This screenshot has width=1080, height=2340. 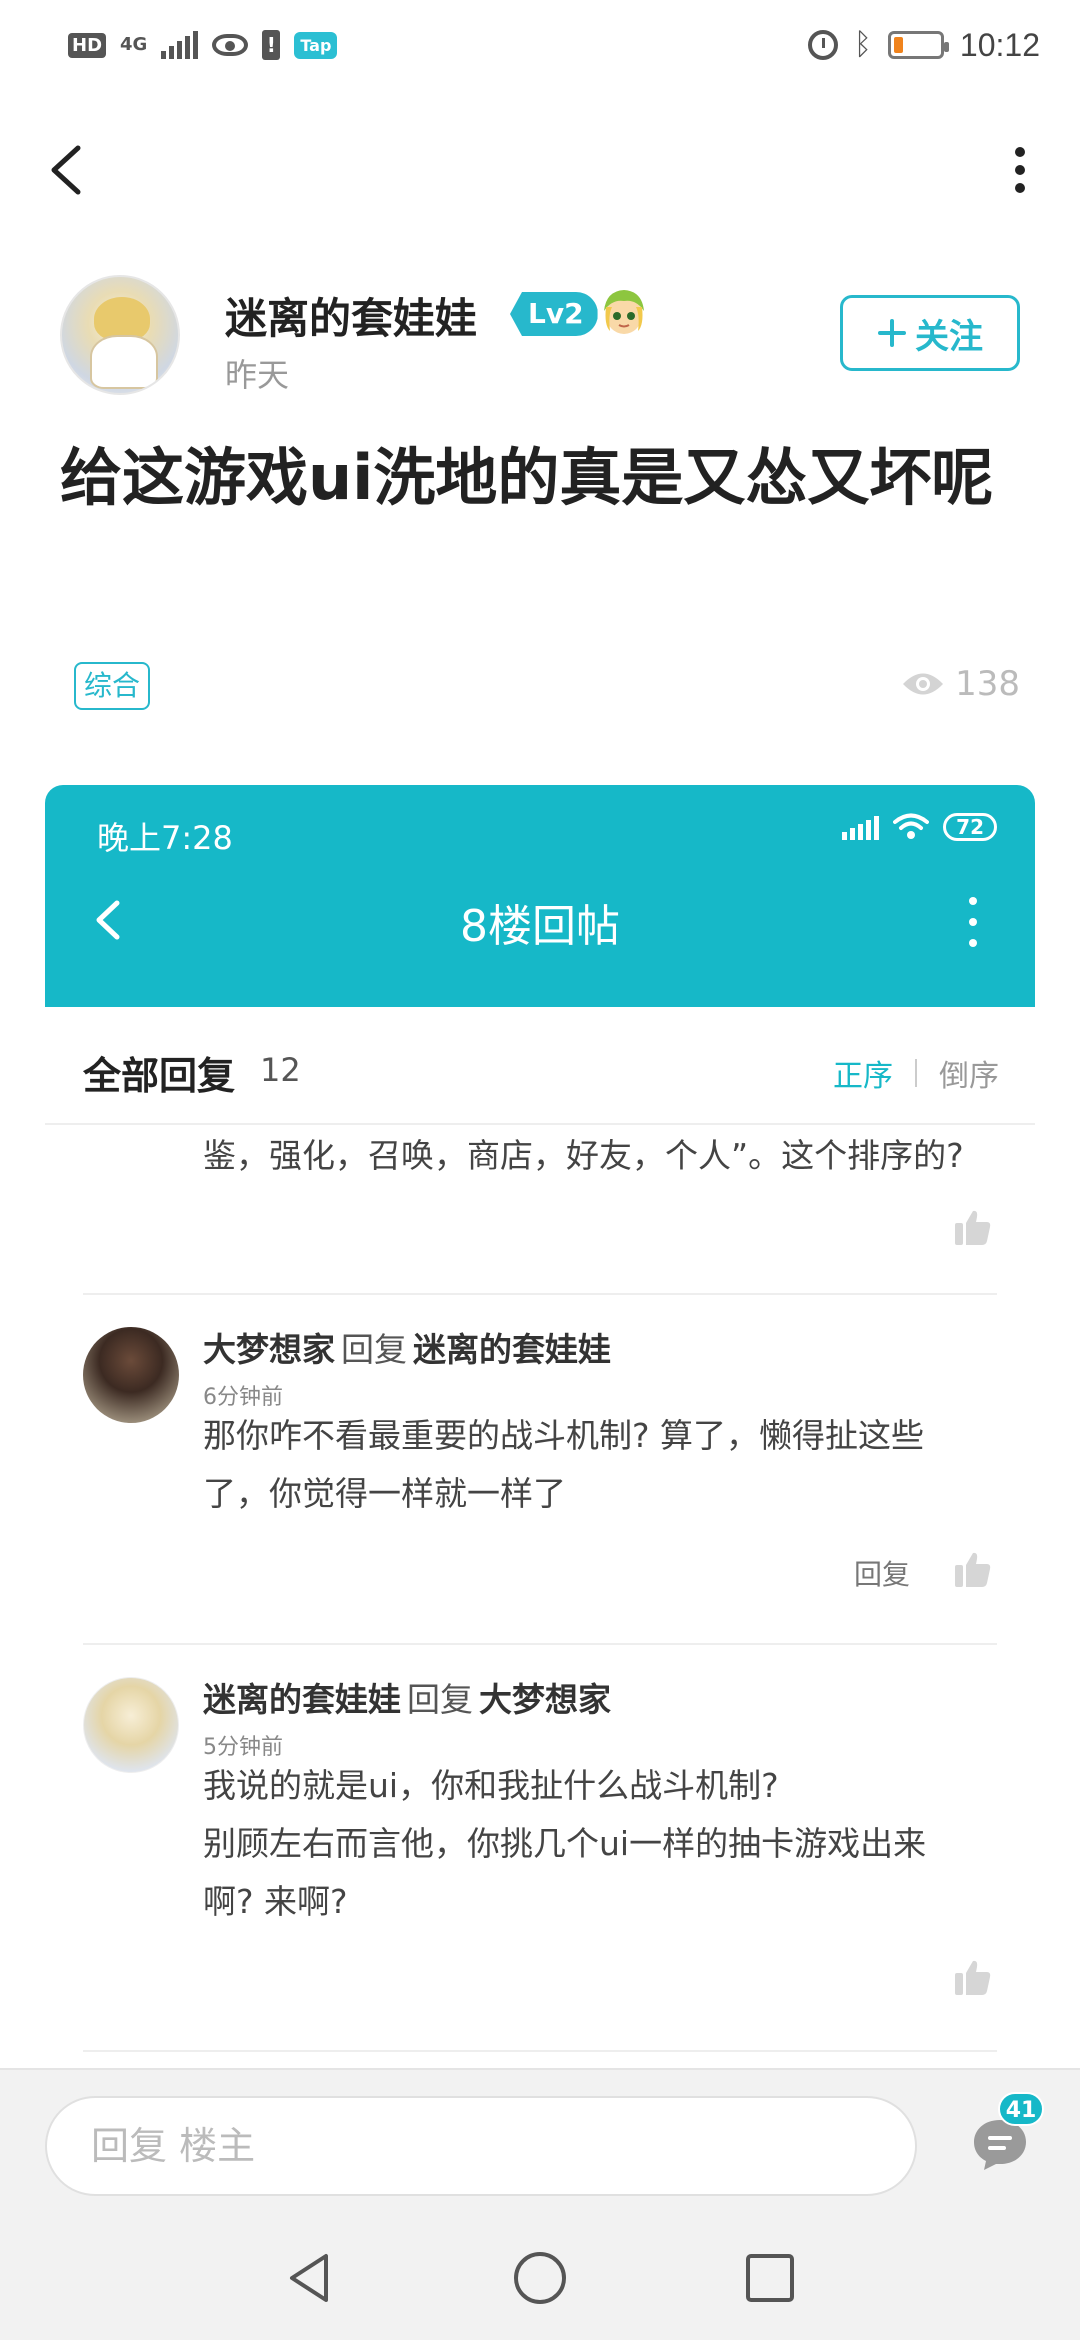 I want to click on nav-home-icon, so click(x=540, y=2278).